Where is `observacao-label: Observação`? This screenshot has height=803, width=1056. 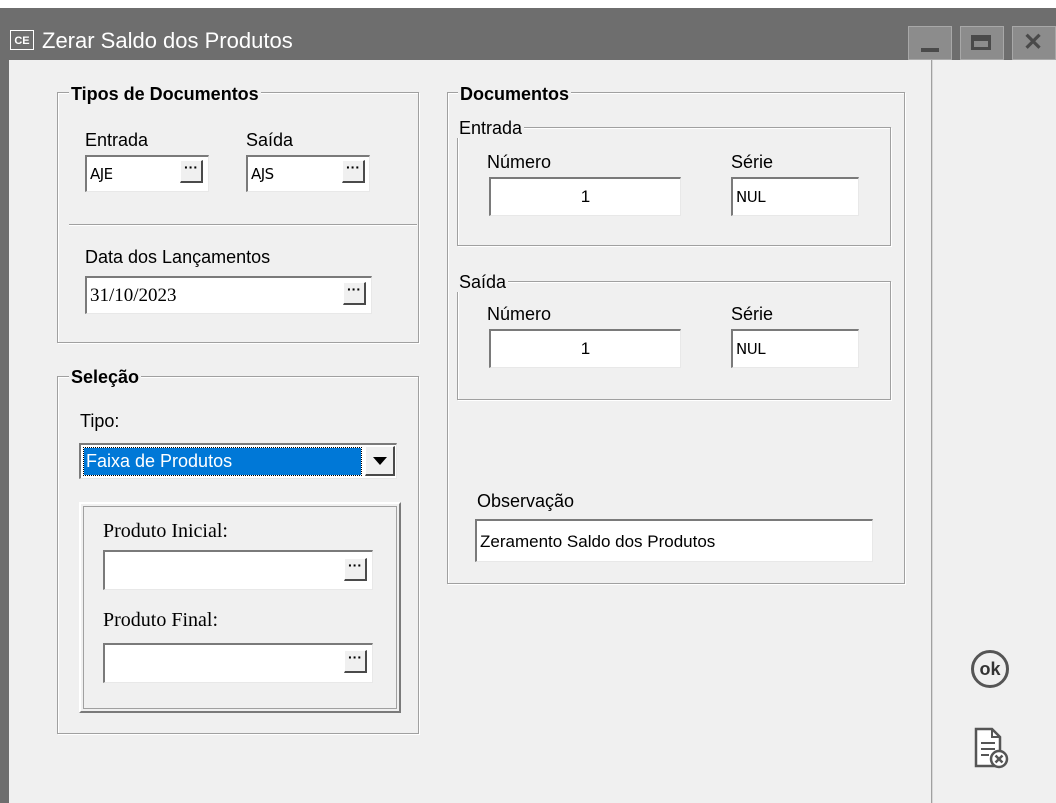
observacao-label: Observação is located at coordinates (526, 501).